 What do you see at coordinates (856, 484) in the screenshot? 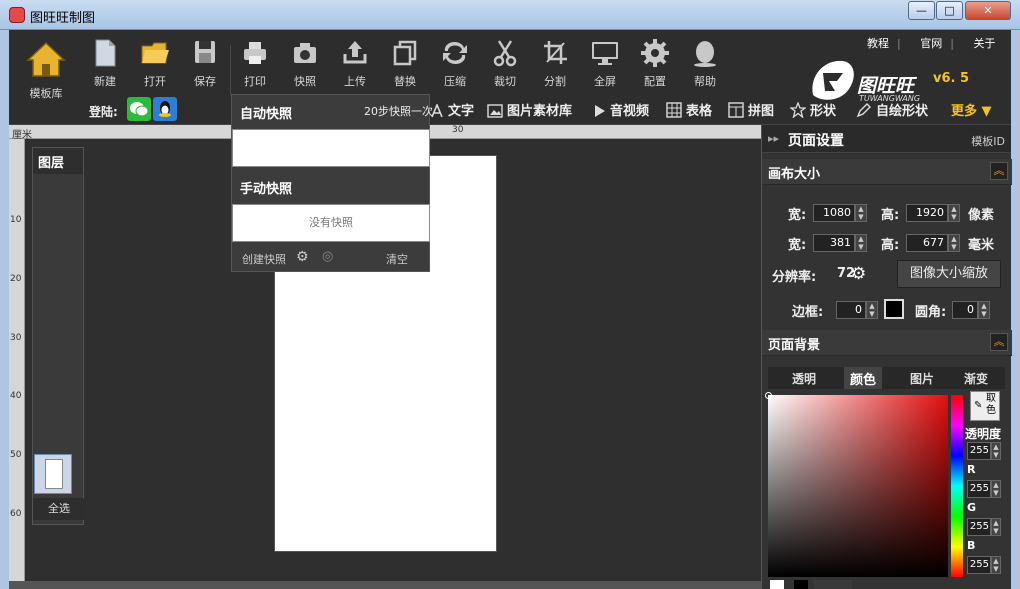
I see `color-saturation-field` at bounding box center [856, 484].